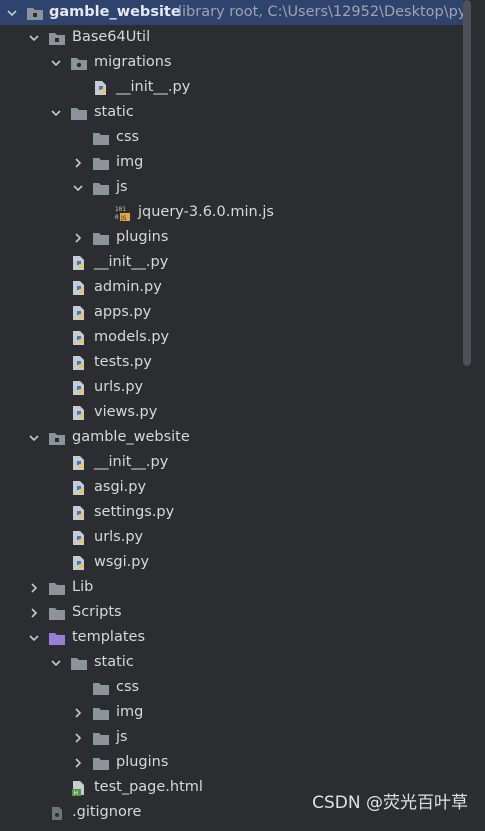  Describe the element at coordinates (206, 212) in the screenshot. I see `tree-item-label: jquery-3.6.0.min.js` at that location.